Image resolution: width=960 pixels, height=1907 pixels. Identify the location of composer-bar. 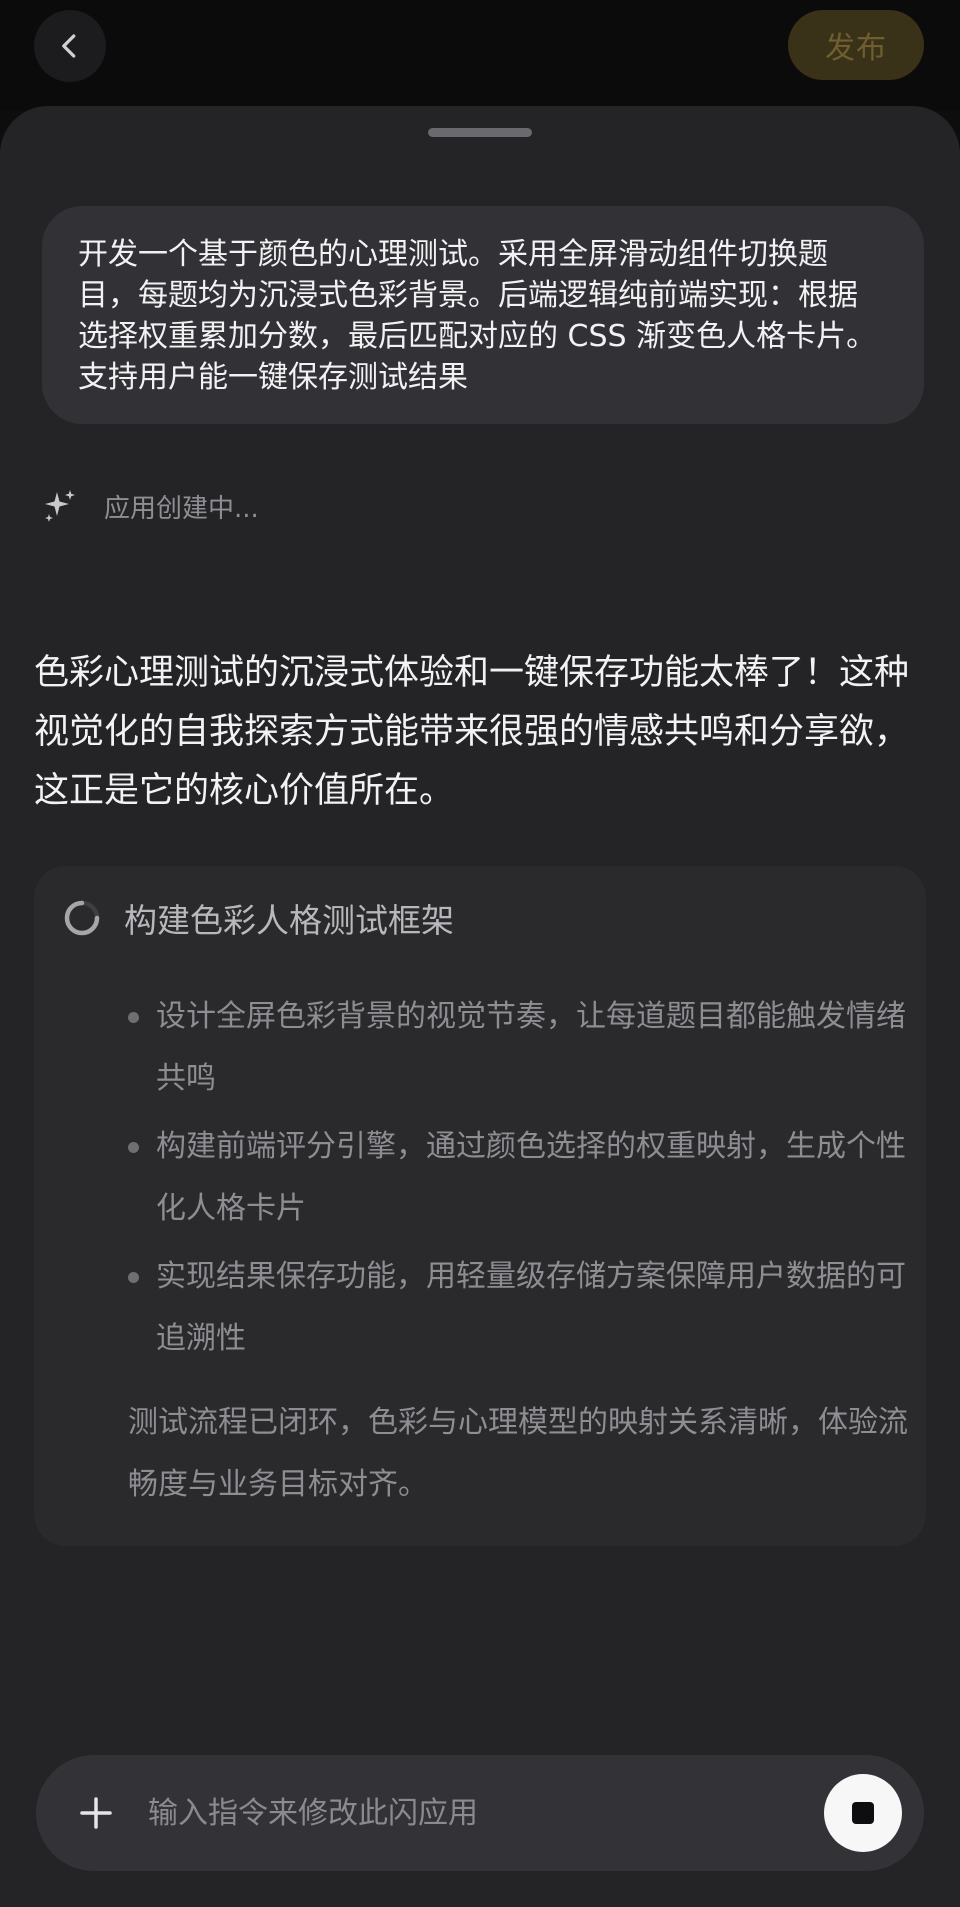
(480, 1813).